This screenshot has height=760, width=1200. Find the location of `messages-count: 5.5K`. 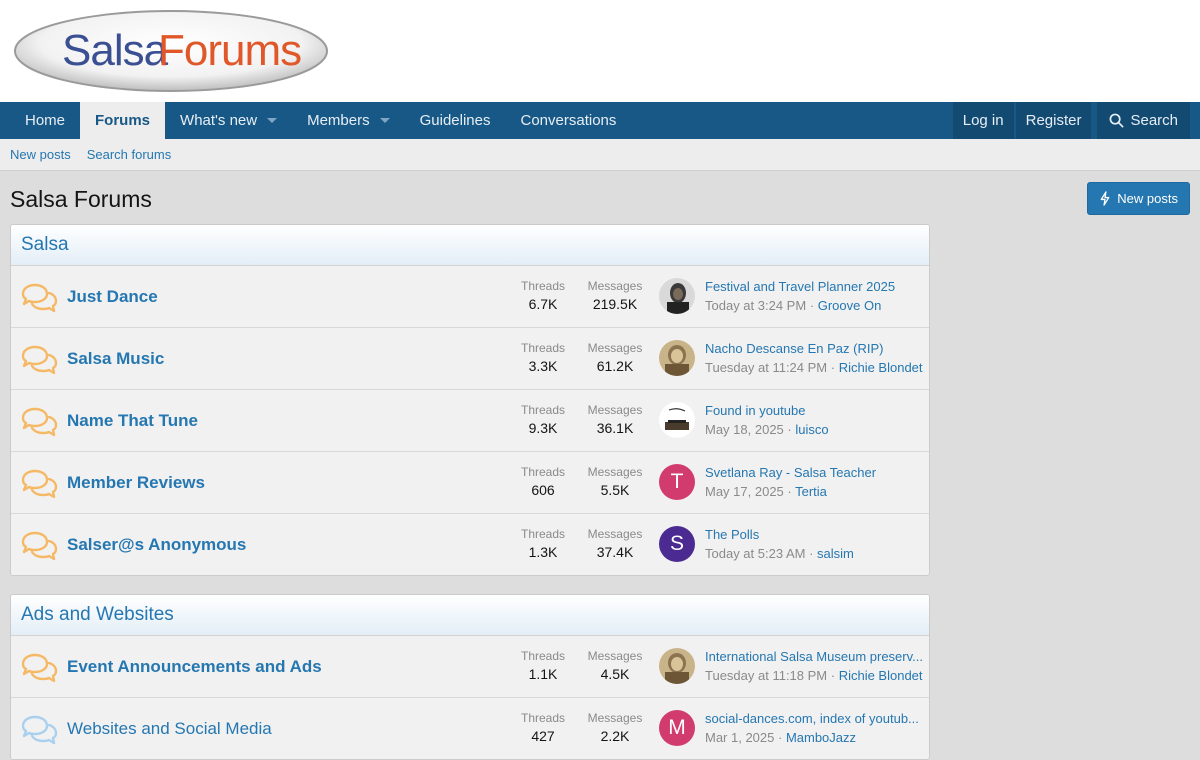

messages-count: 5.5K is located at coordinates (615, 490).